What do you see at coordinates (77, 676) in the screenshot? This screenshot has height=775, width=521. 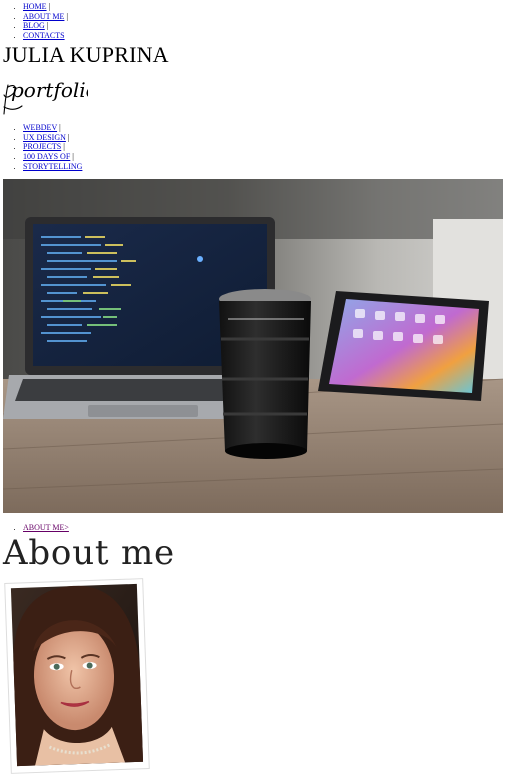 I see `profile-photo` at bounding box center [77, 676].